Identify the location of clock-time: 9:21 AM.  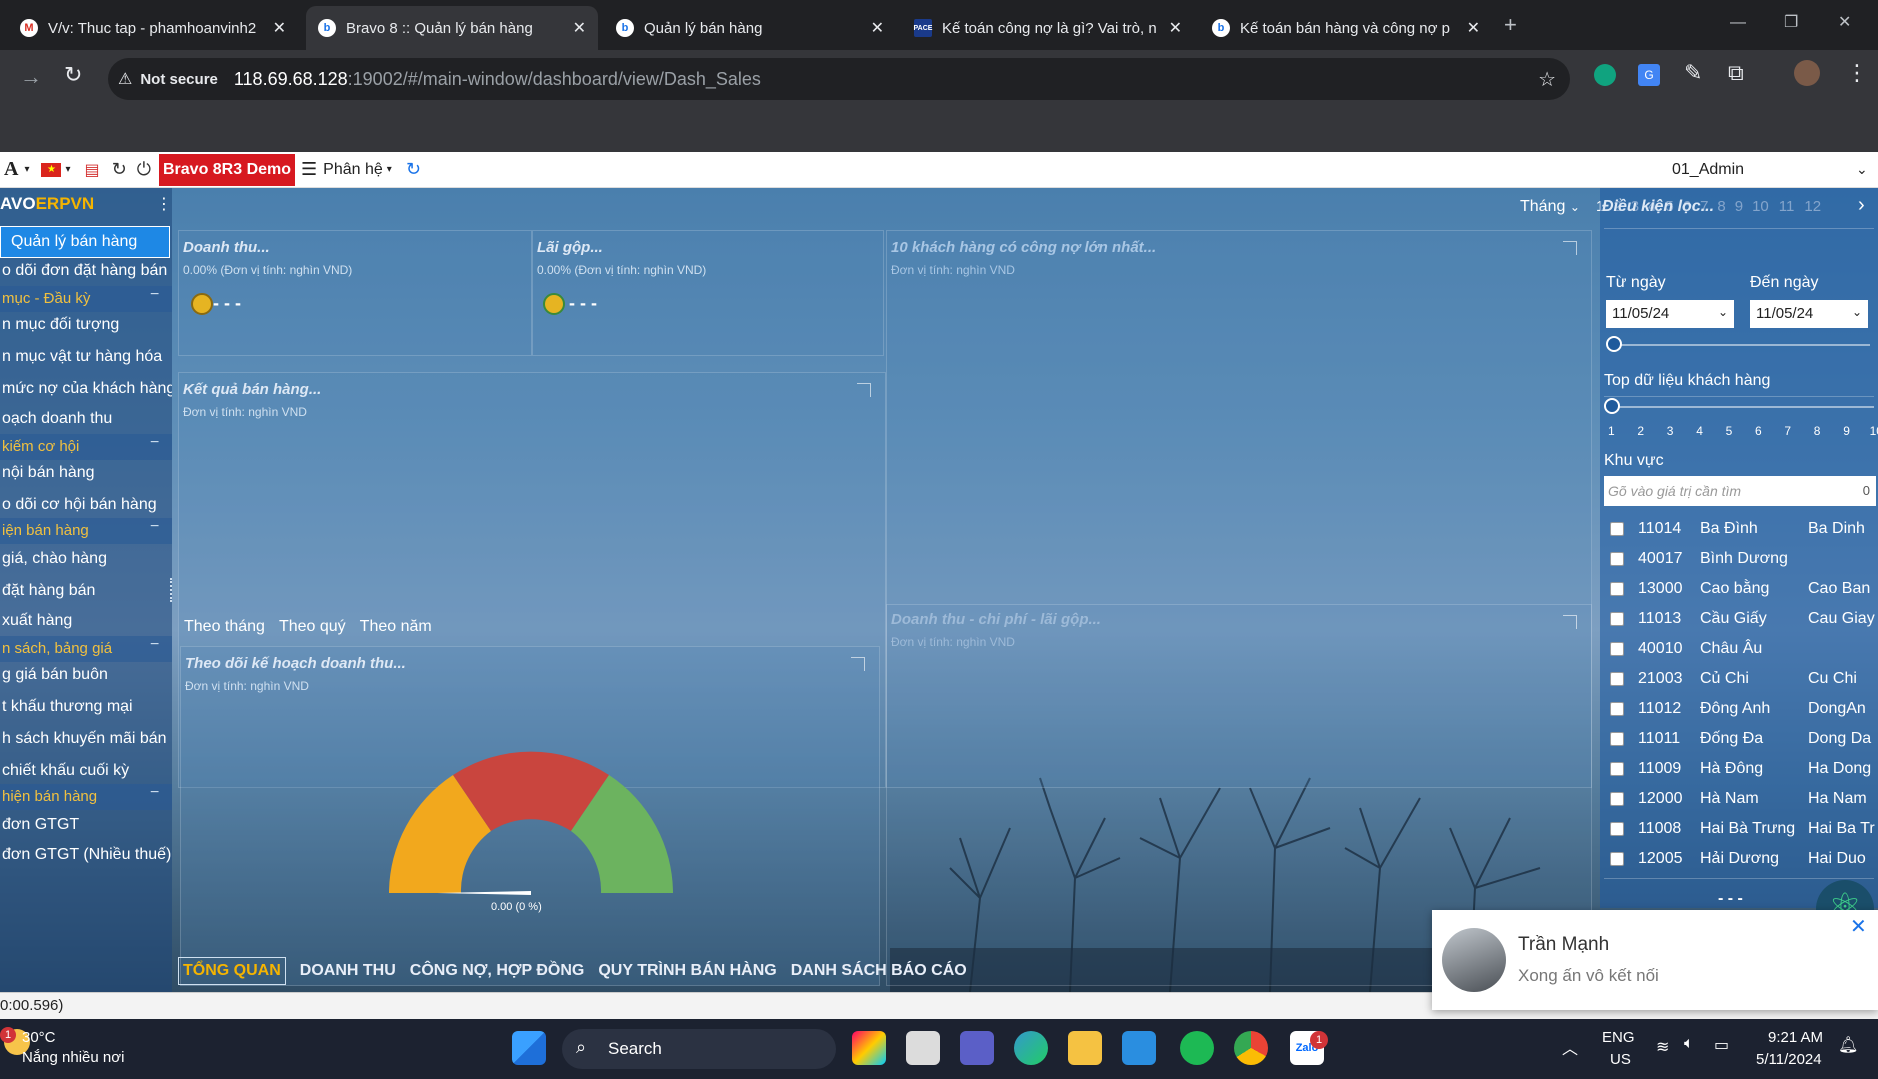
(1795, 1037).